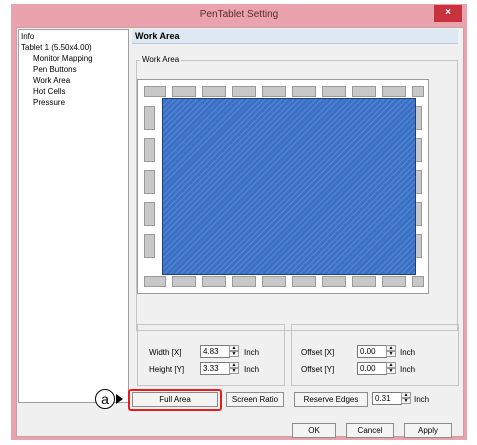  What do you see at coordinates (234, 351) in the screenshot?
I see `width-spin-arrows: ▲ ▼` at bounding box center [234, 351].